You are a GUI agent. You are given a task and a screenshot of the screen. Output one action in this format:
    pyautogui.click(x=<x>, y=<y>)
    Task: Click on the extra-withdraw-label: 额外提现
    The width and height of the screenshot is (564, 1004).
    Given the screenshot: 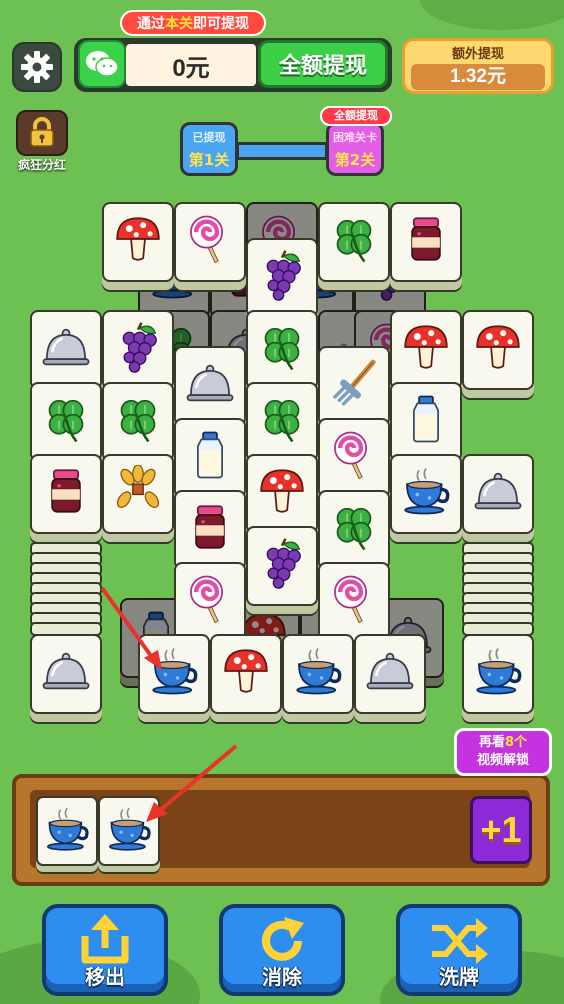 What is the action you would take?
    pyautogui.click(x=477, y=54)
    